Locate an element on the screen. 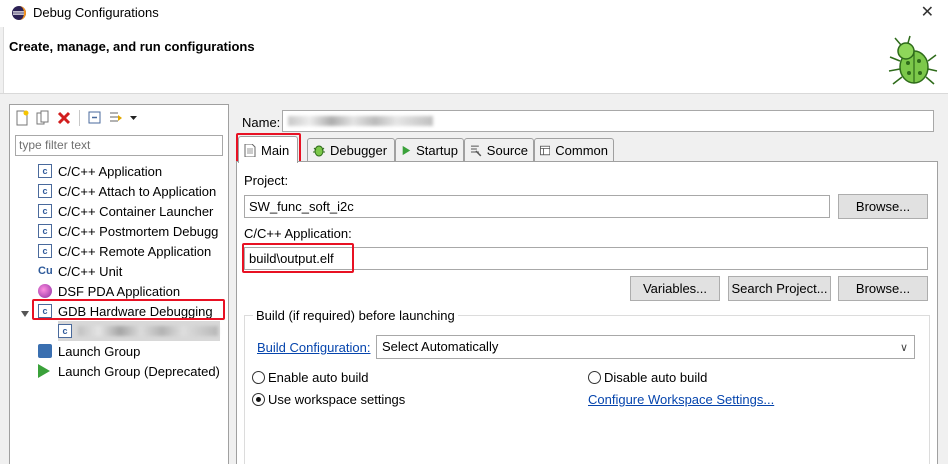  dsf-icon is located at coordinates (45, 291).